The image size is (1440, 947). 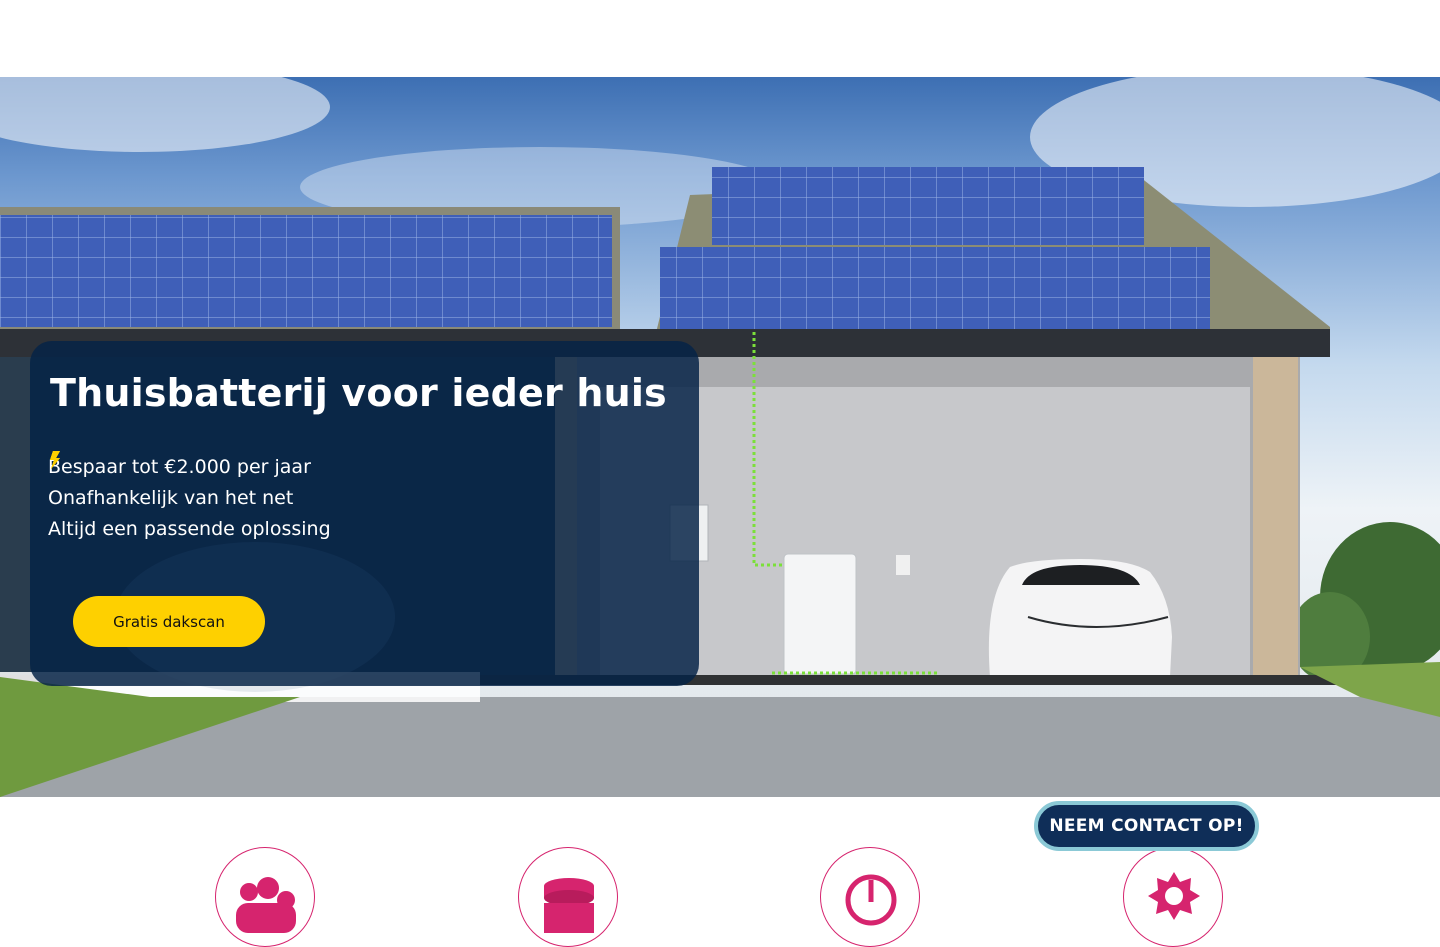 I want to click on coins-stack-icon, so click(x=569, y=905).